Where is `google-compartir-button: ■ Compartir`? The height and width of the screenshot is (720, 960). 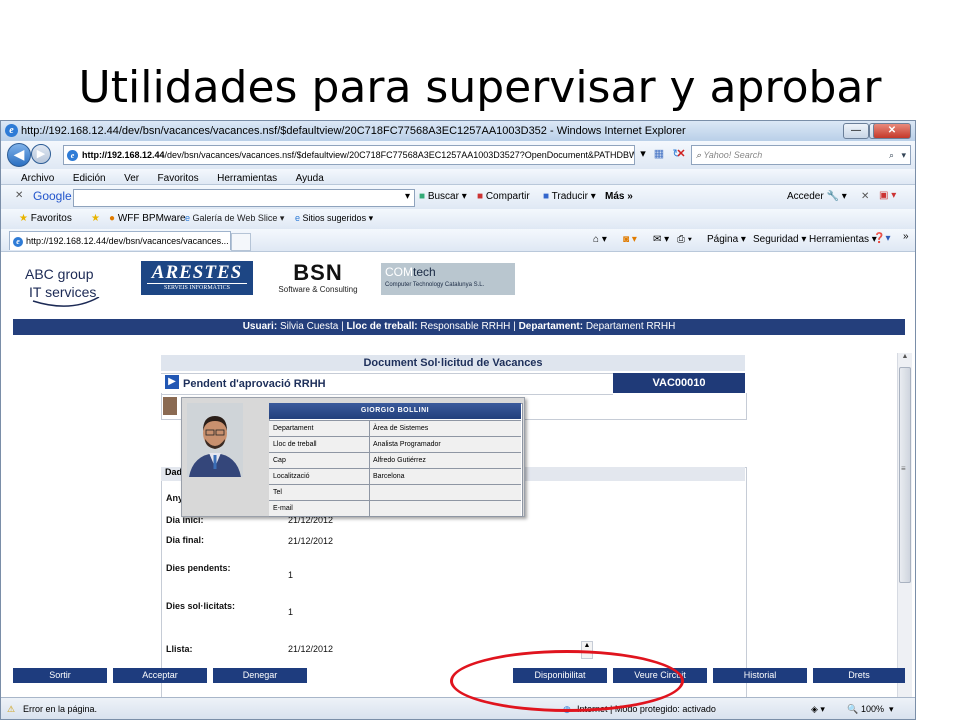
google-compartir-button: ■ Compartir is located at coordinates (503, 196).